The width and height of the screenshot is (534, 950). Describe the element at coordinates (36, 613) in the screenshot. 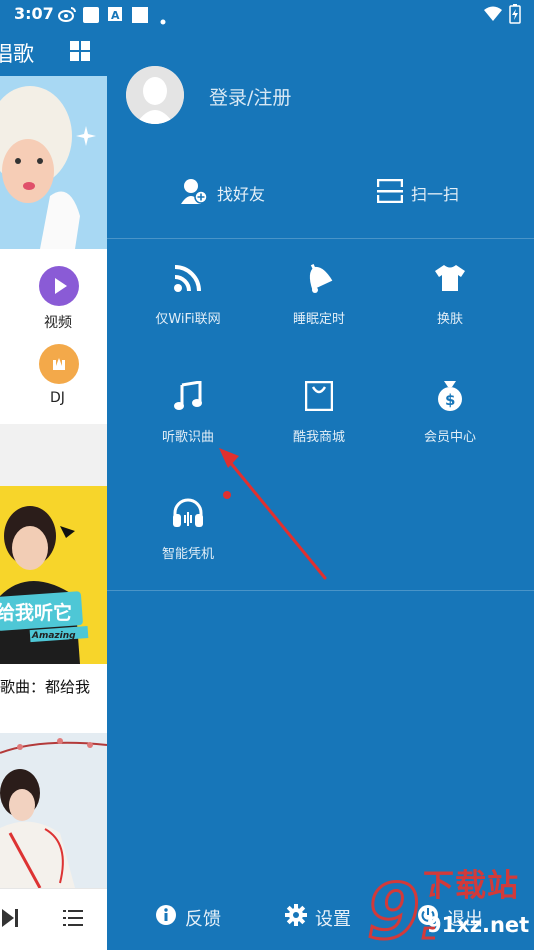

I see `promo-banner-text: 给我听它` at that location.